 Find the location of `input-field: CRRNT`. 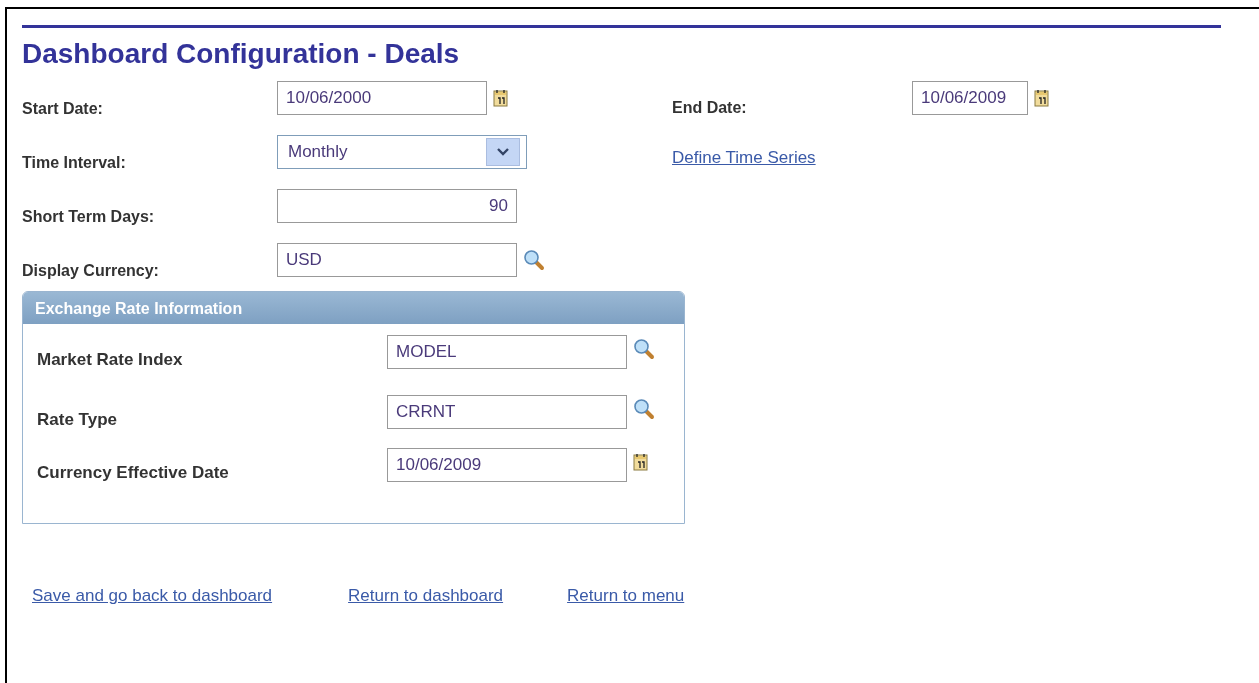

input-field: CRRNT is located at coordinates (507, 412).